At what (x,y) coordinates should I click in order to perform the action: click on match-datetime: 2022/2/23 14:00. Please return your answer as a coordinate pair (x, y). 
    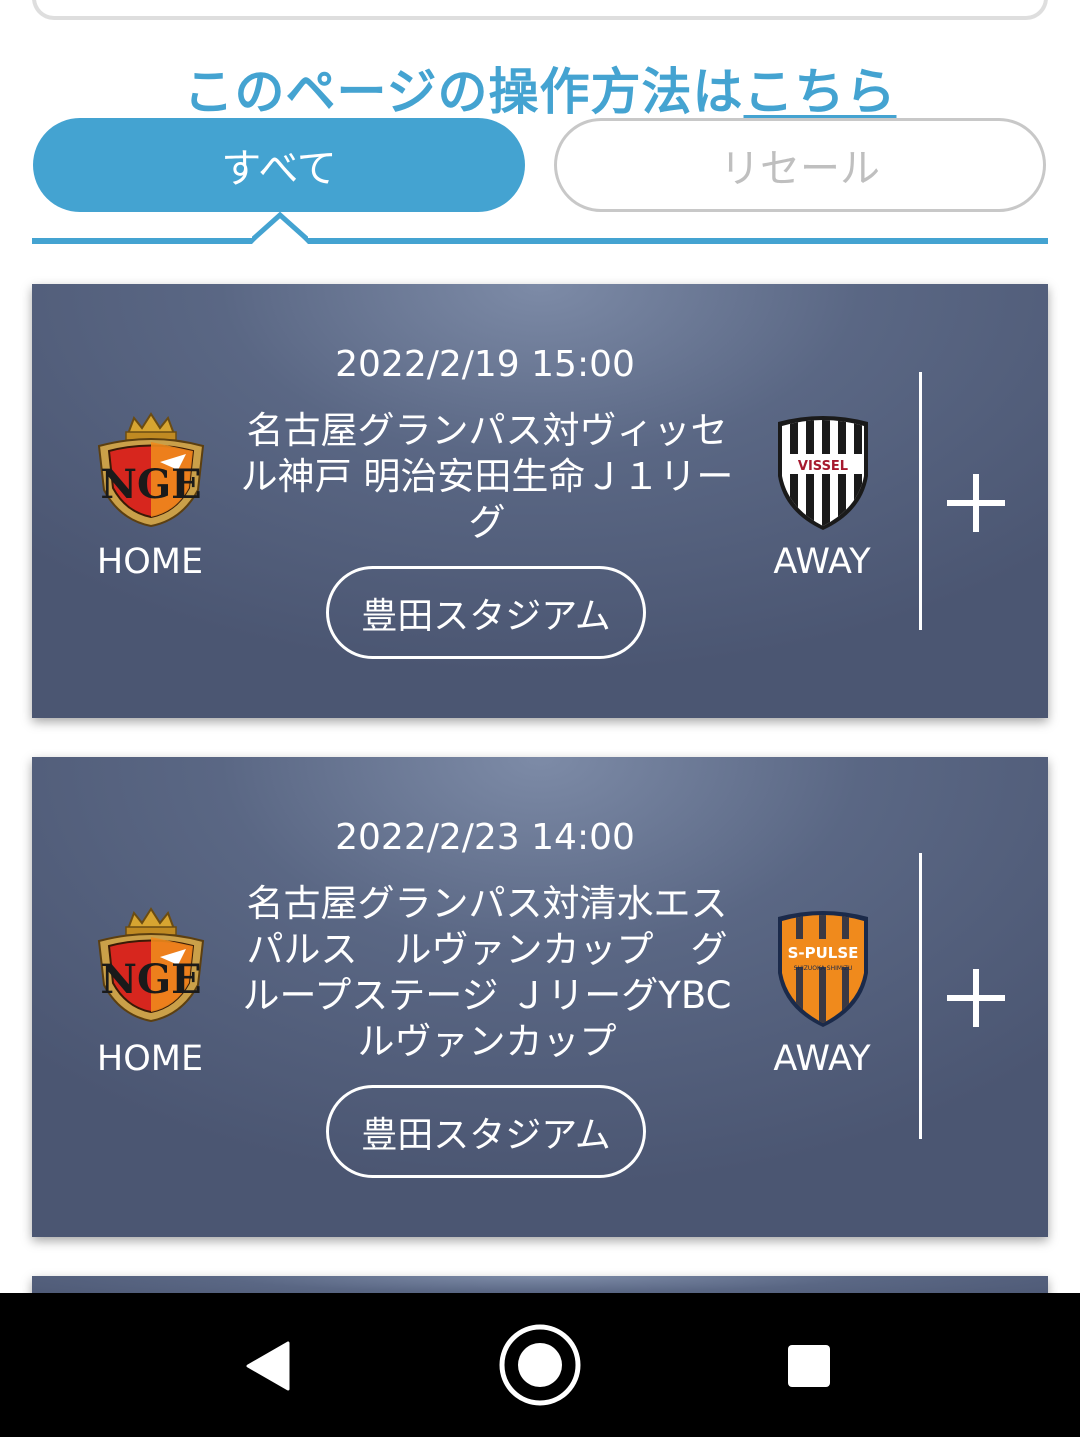
    Looking at the image, I should click on (485, 837).